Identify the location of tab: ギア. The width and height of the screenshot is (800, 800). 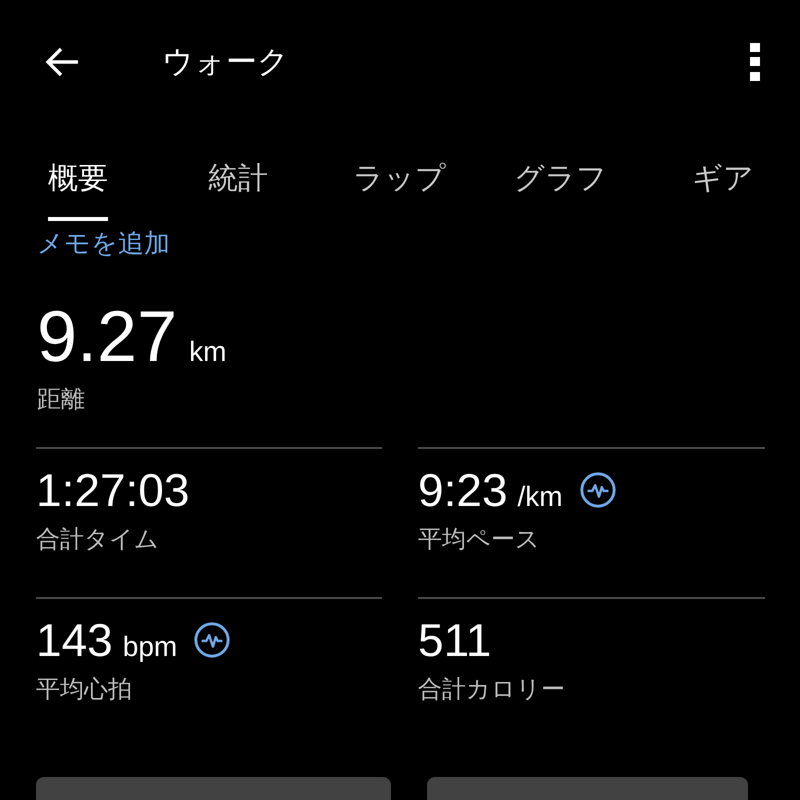
(723, 189).